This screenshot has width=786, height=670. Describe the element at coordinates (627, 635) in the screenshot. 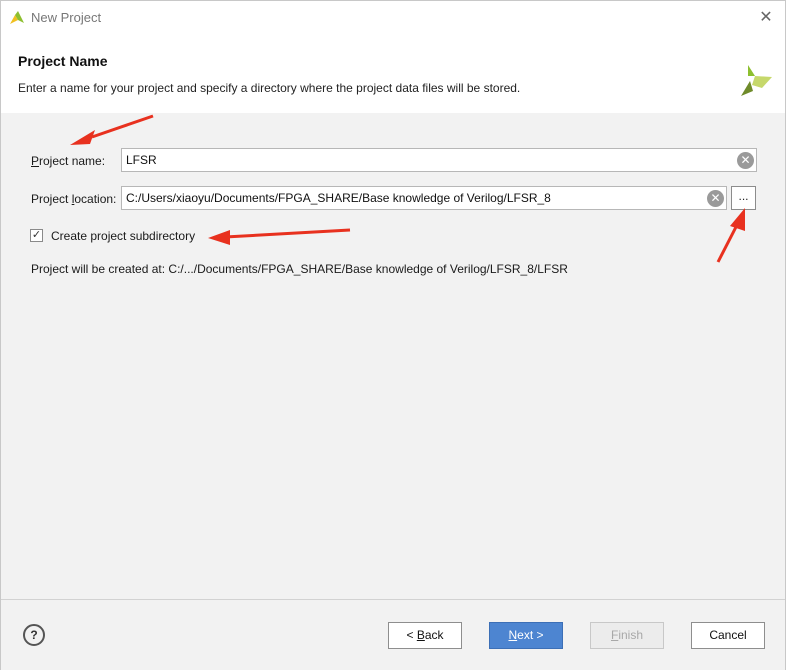

I see `finish-button: Finish` at that location.